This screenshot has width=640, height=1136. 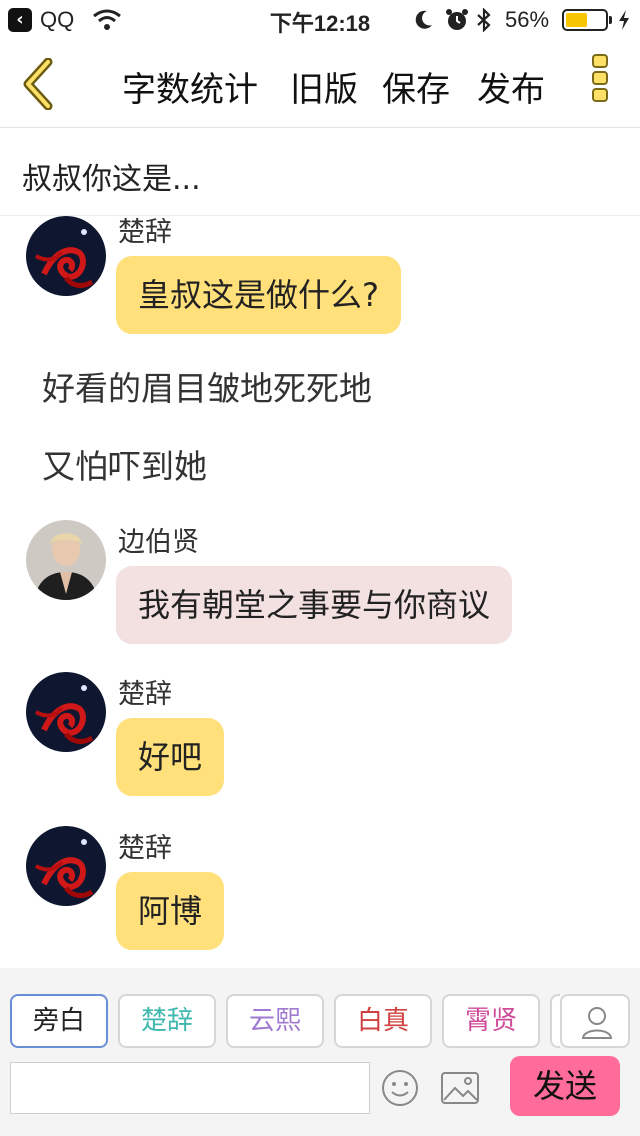 What do you see at coordinates (491, 1021) in the screenshot?
I see `character-chip-xiaoxian: 霄贤` at bounding box center [491, 1021].